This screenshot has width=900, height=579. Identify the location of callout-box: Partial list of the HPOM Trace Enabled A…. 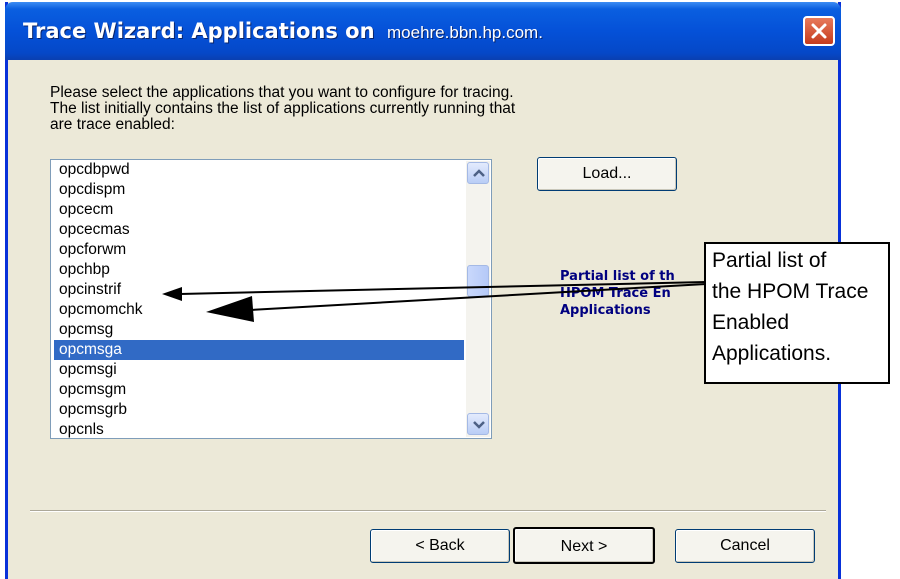
(797, 313).